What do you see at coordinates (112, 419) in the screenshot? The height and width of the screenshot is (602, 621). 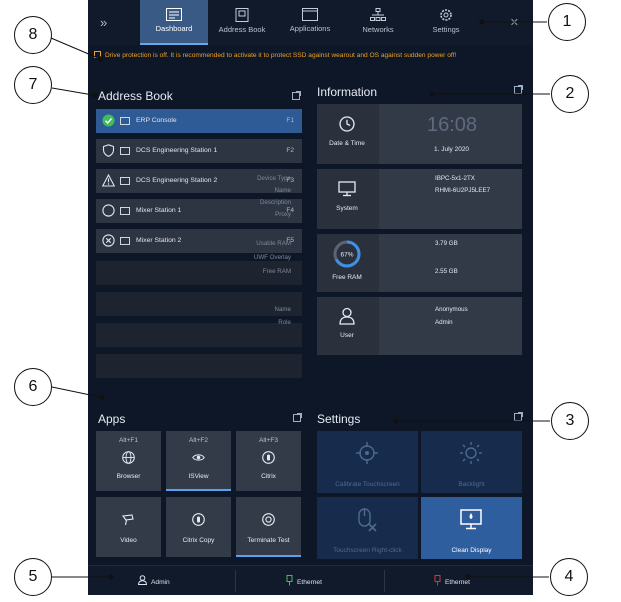 I see `apps-title: Apps` at bounding box center [112, 419].